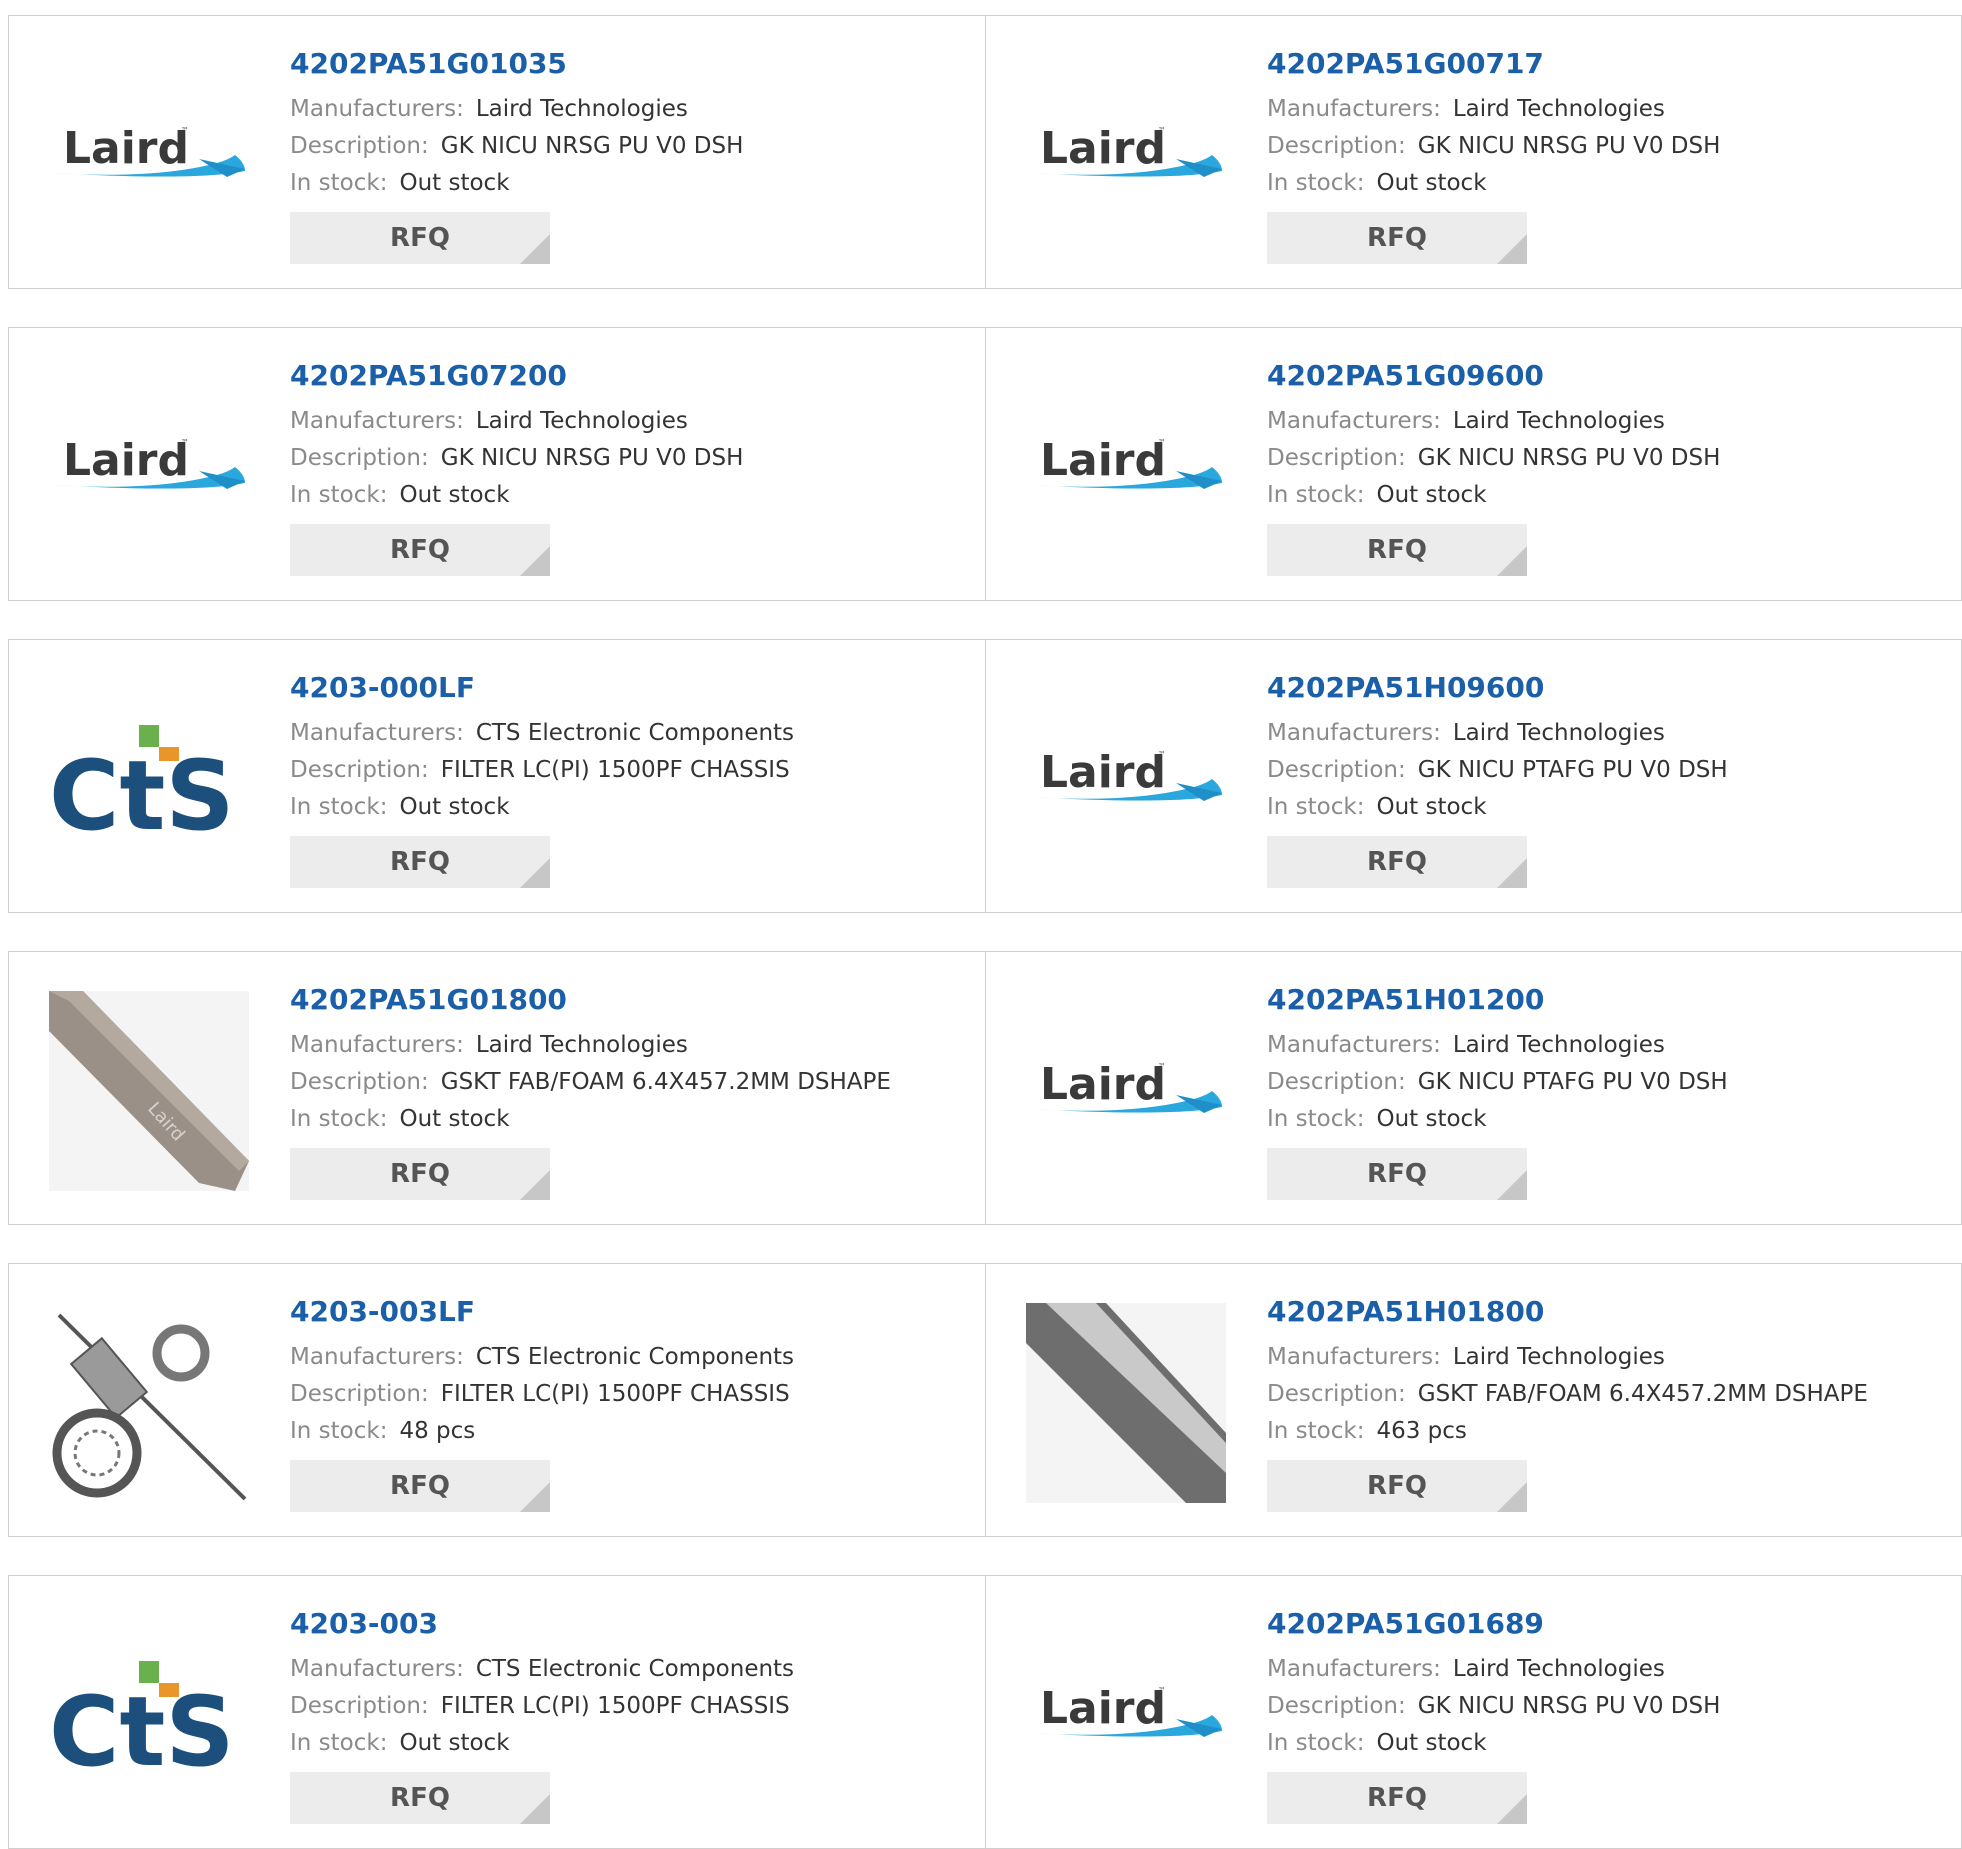 Image resolution: width=1962 pixels, height=1849 pixels. What do you see at coordinates (141, 789) in the screenshot?
I see `svg-text: CtS` at bounding box center [141, 789].